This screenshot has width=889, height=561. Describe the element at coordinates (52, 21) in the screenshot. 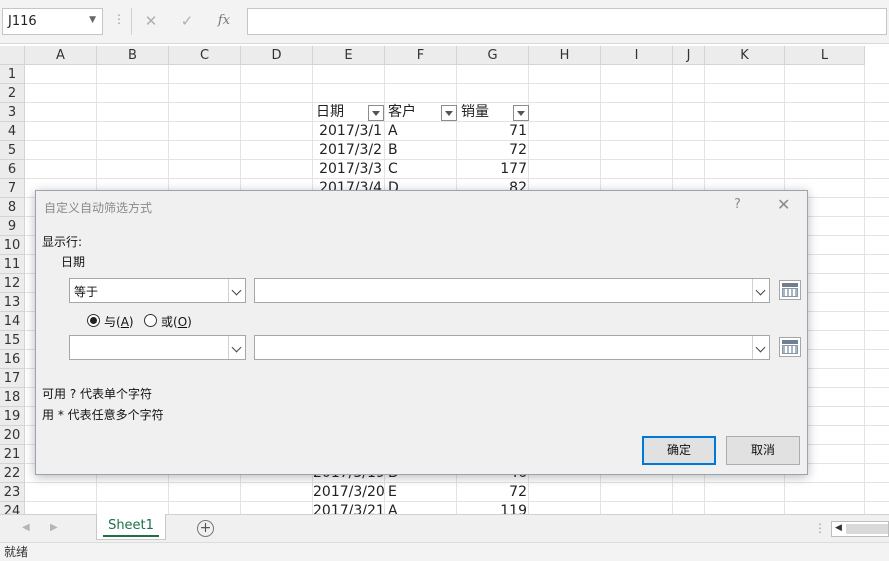

I see `name-box: J116 ▼` at that location.